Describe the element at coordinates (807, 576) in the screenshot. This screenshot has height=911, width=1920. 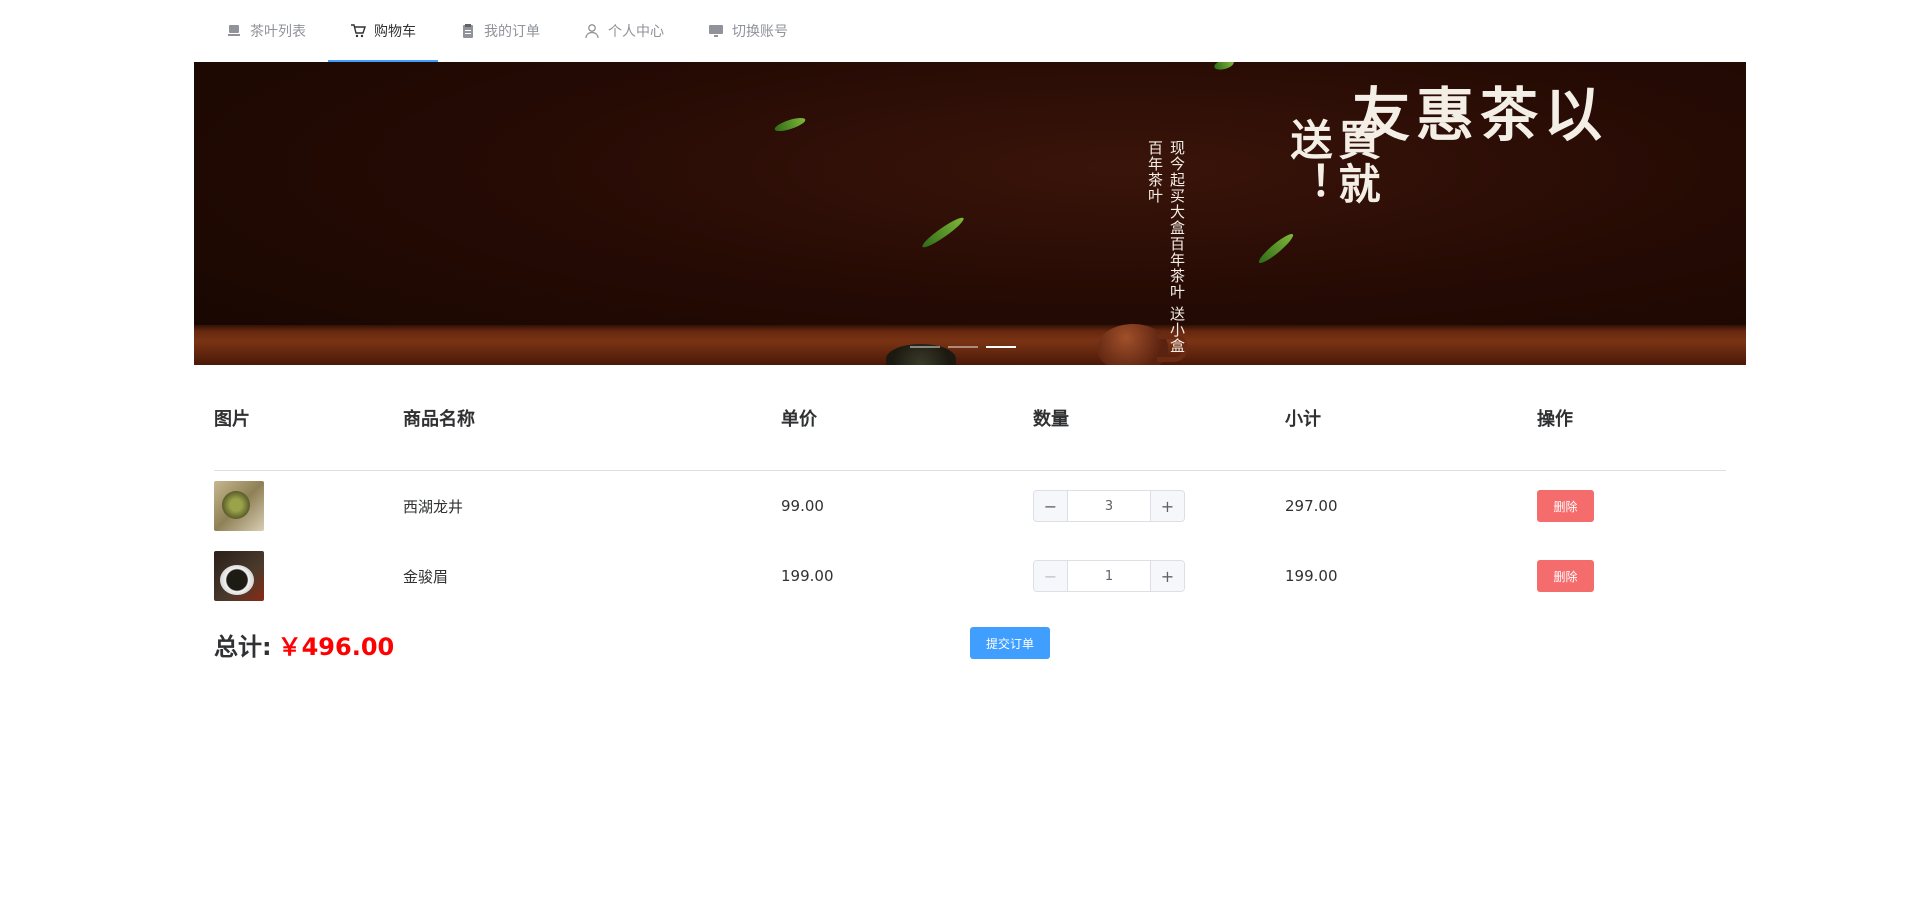
I see `unit-price: 199.00` at that location.